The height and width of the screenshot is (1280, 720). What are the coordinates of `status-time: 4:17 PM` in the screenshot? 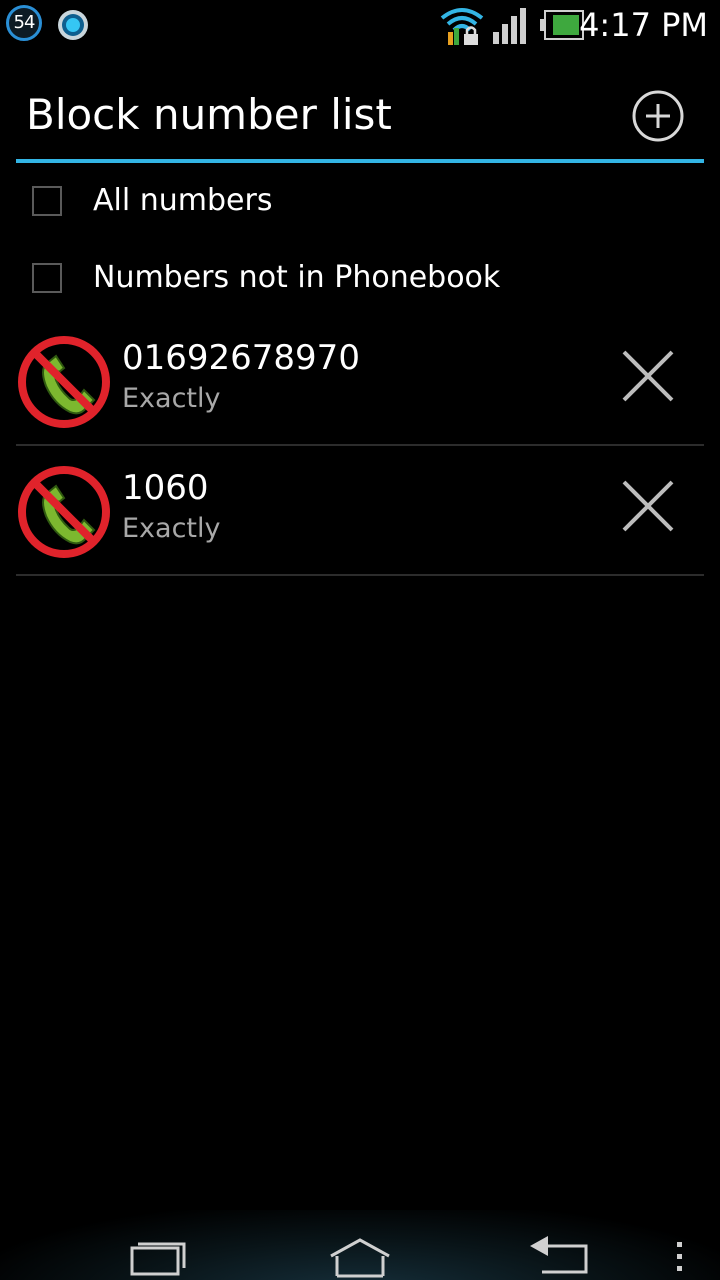 It's located at (643, 25).